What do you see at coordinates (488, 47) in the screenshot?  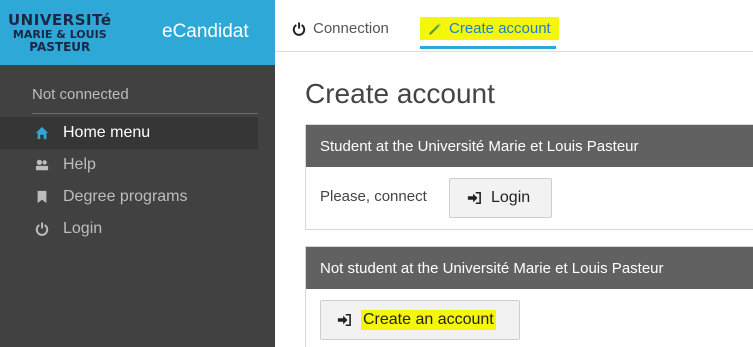 I see `active-tab-indicator` at bounding box center [488, 47].